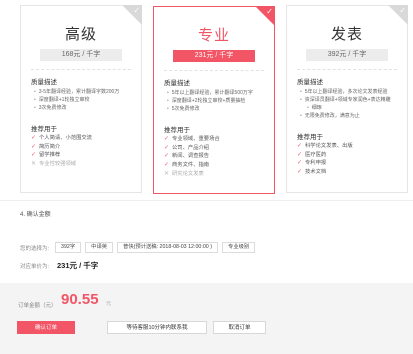 Image resolution: width=413 pixels, height=354 pixels. Describe the element at coordinates (50, 146) in the screenshot. I see `use-label: 简历简介` at that location.